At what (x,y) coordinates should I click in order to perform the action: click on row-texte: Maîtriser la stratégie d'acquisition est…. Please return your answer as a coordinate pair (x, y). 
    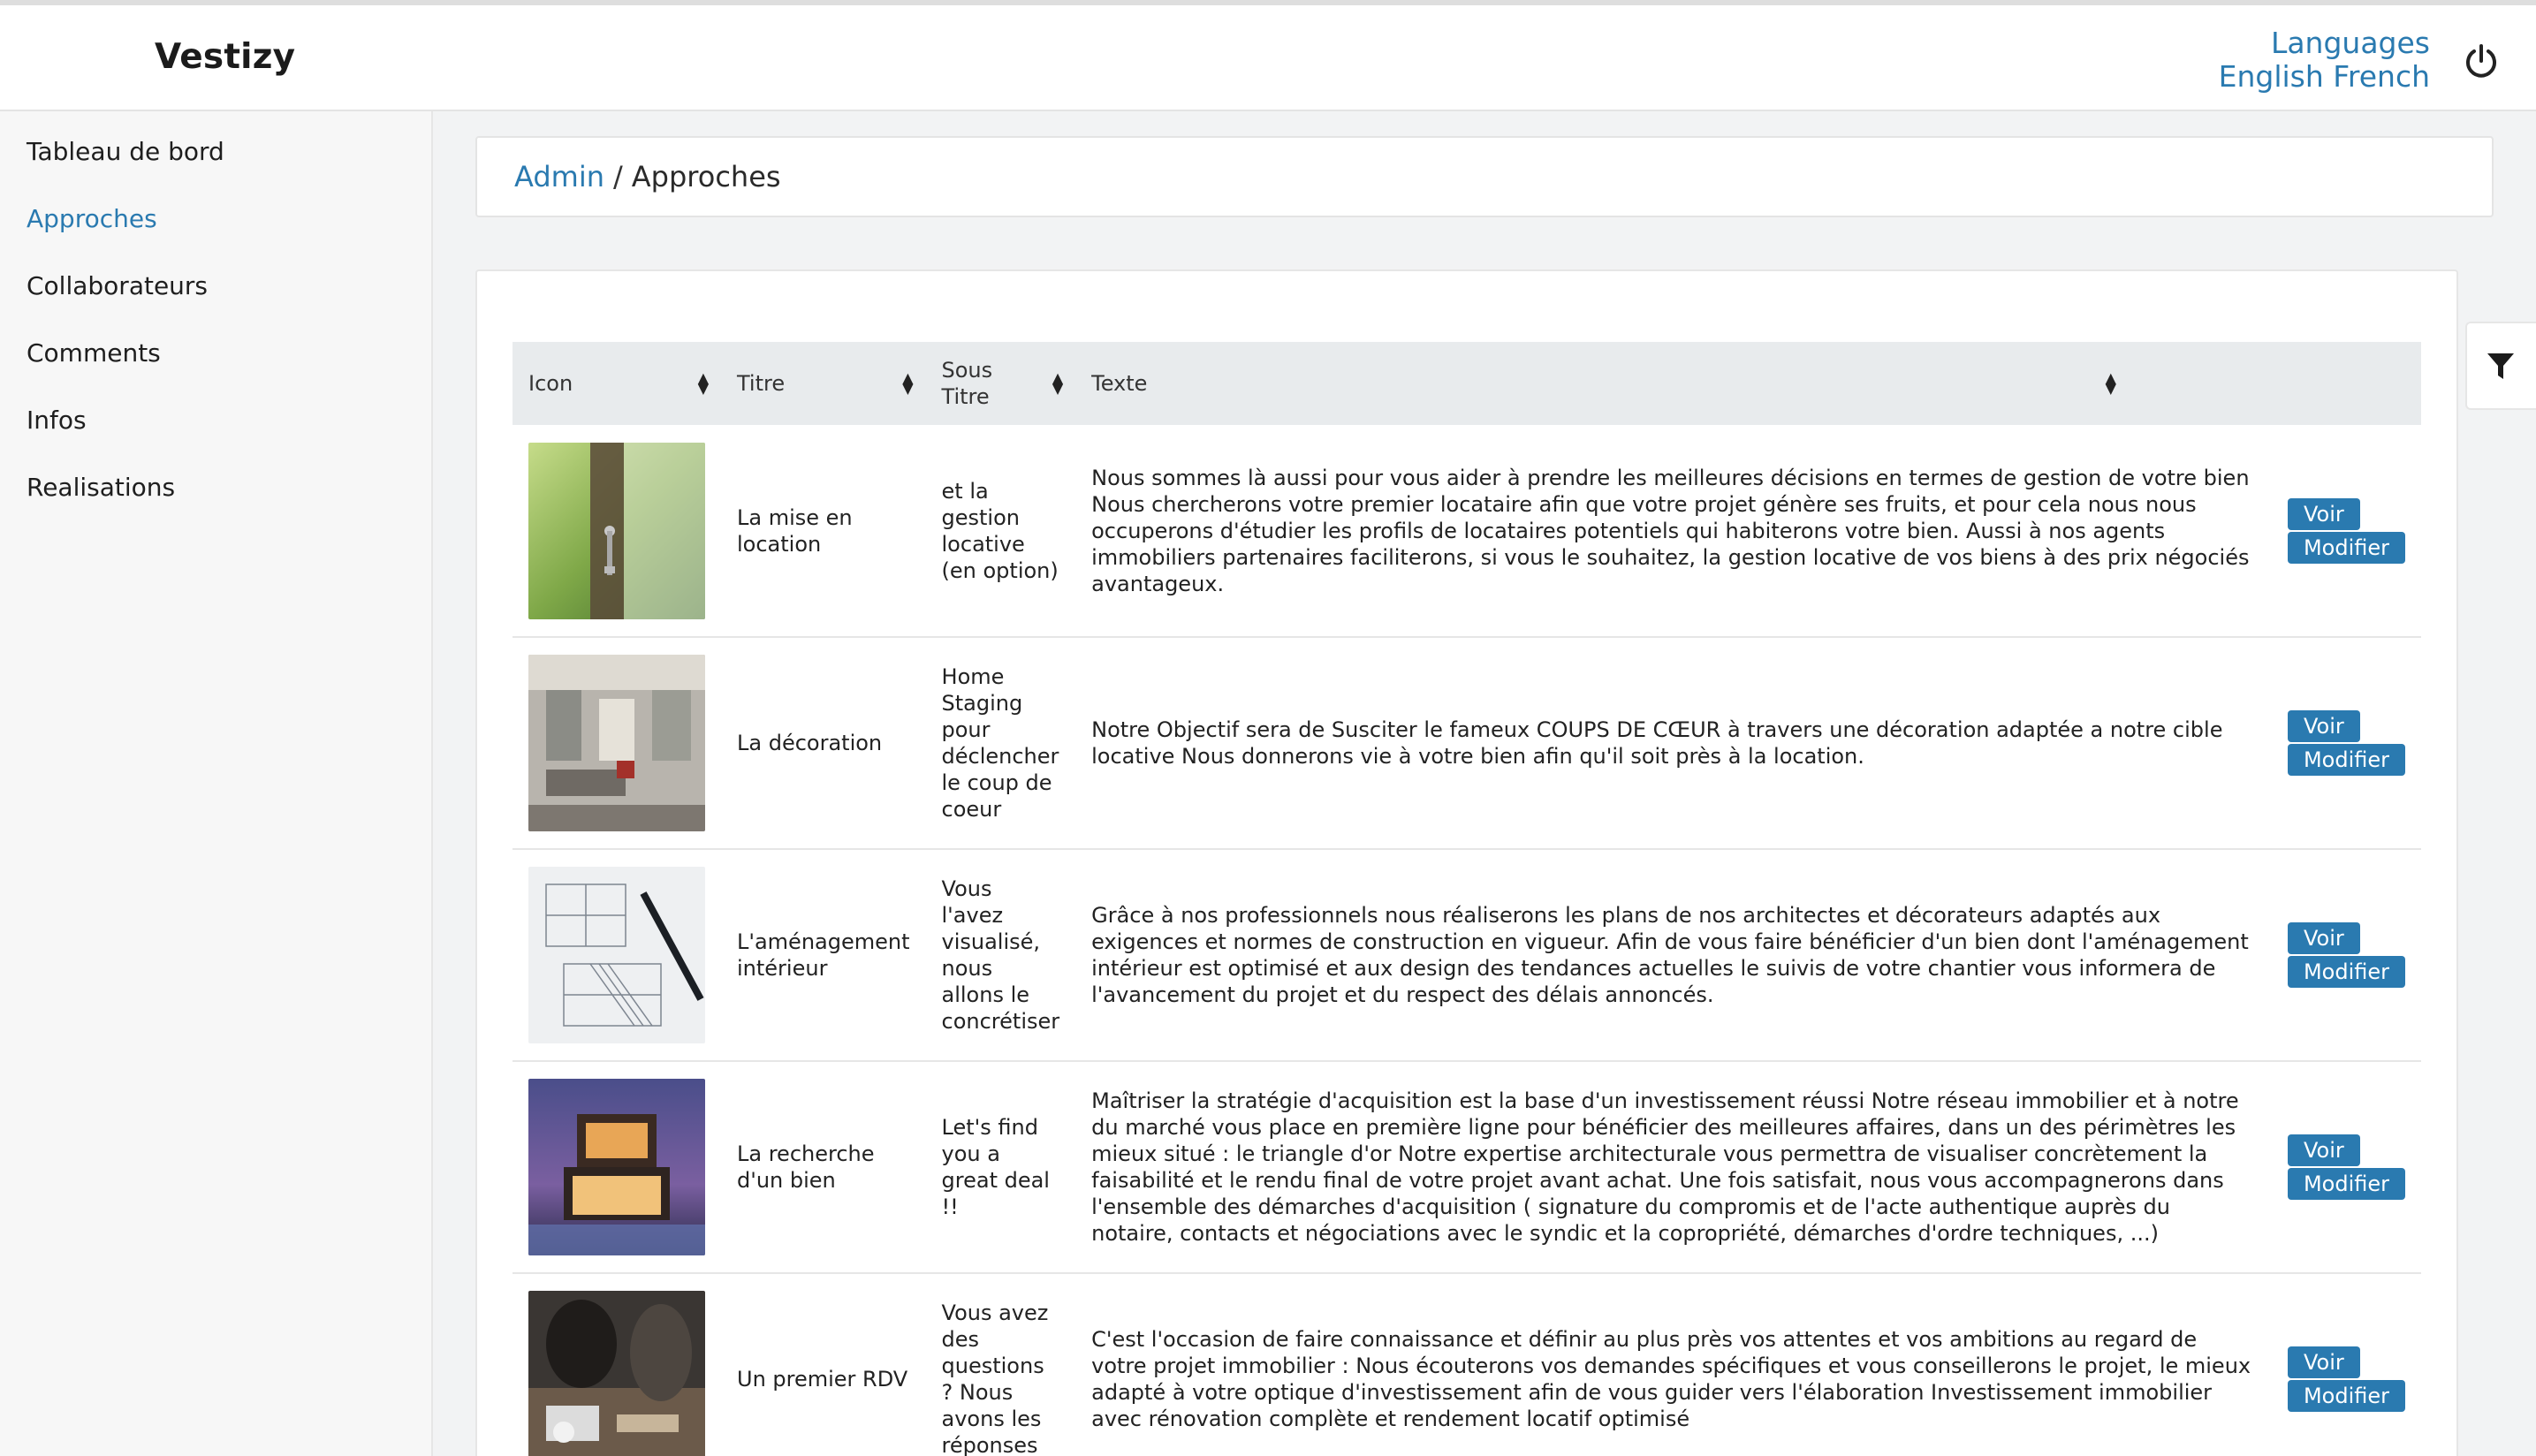
    Looking at the image, I should click on (1673, 1167).